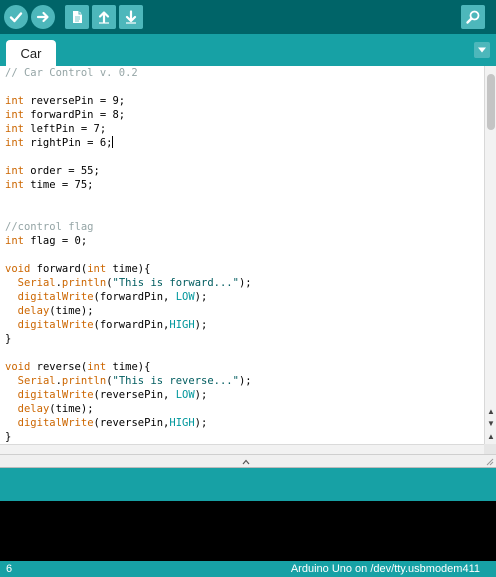 This screenshot has width=496, height=577. I want to click on magnifier-icon, so click(473, 17).